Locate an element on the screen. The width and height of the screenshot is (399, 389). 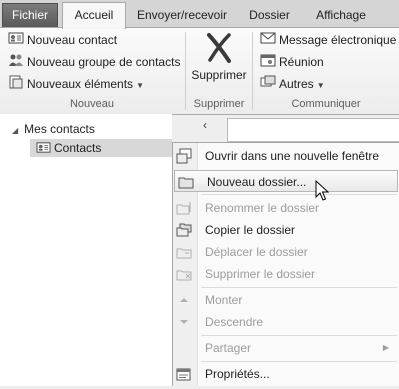
menu-item-label: Copier le dossier is located at coordinates (250, 230).